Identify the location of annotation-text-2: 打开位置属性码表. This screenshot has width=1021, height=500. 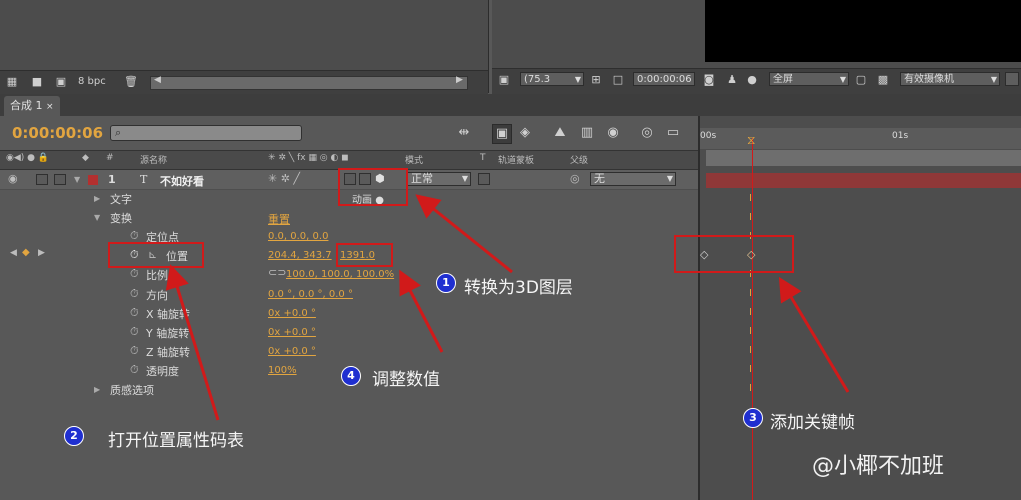
(176, 441).